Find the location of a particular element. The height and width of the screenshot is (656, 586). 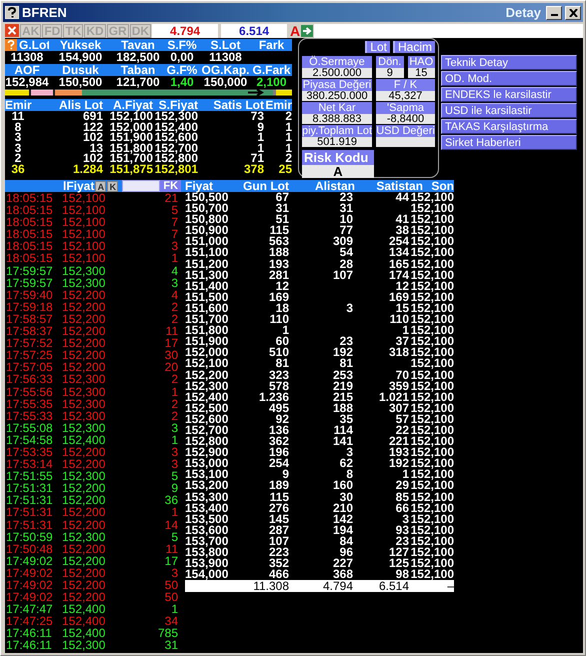

minimize-button is located at coordinates (554, 13).